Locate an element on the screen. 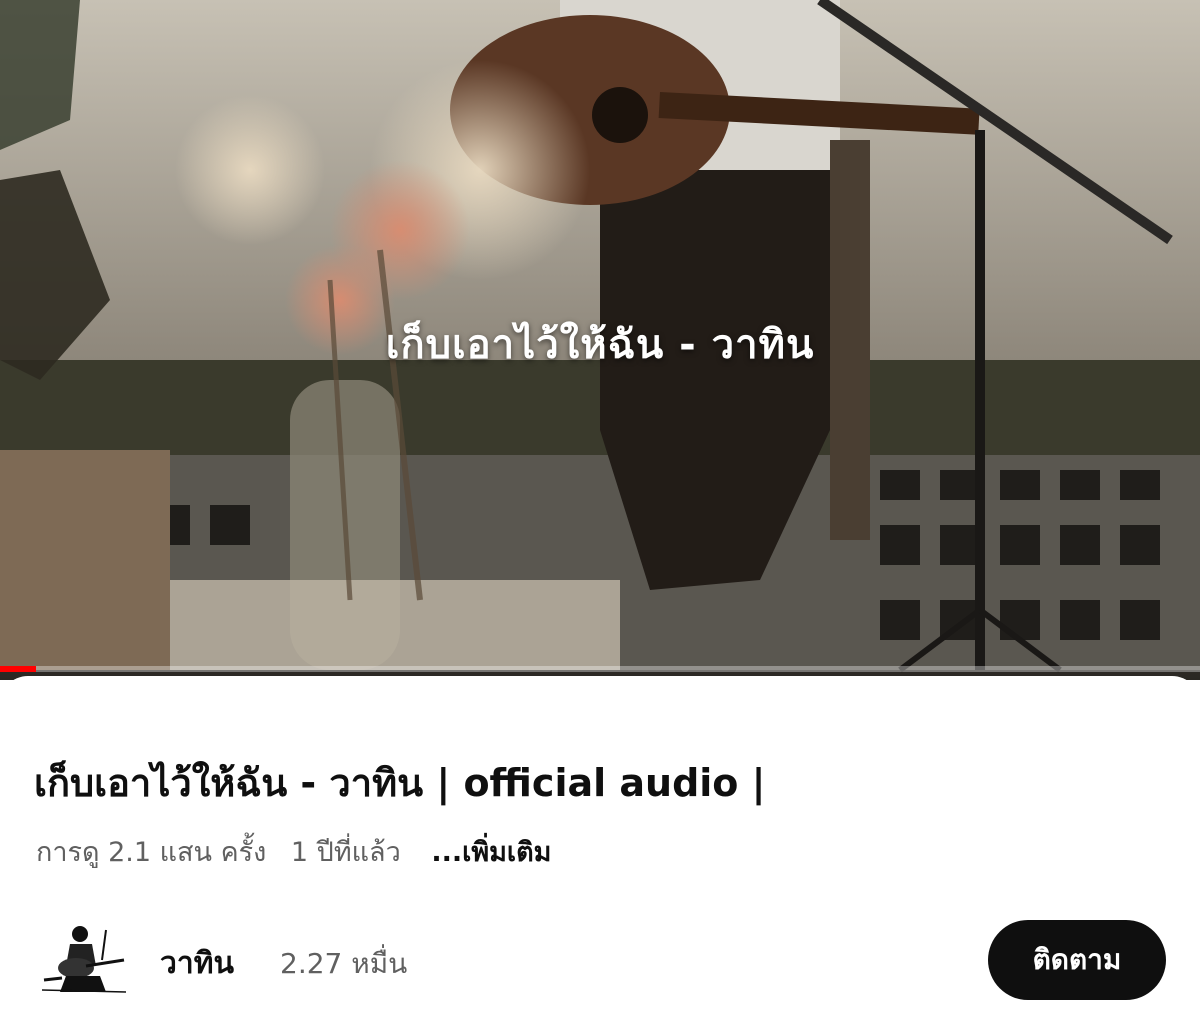 This screenshot has height=1014, width=1200. video-overlay-title: เก็บเอาไว้ให้ฉัน - วาทิน is located at coordinates (600, 345).